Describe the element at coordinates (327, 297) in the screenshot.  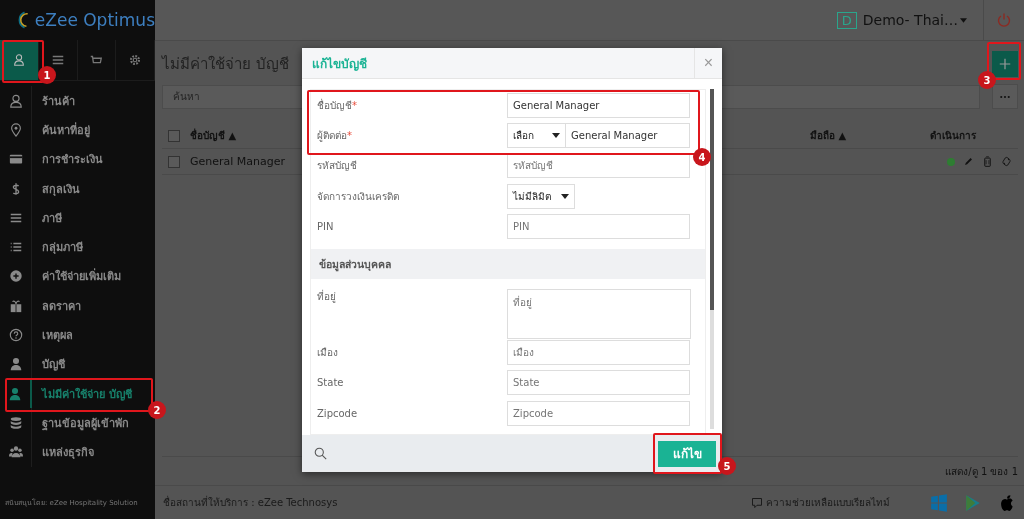
I see `field-label: ที่อยู่` at that location.